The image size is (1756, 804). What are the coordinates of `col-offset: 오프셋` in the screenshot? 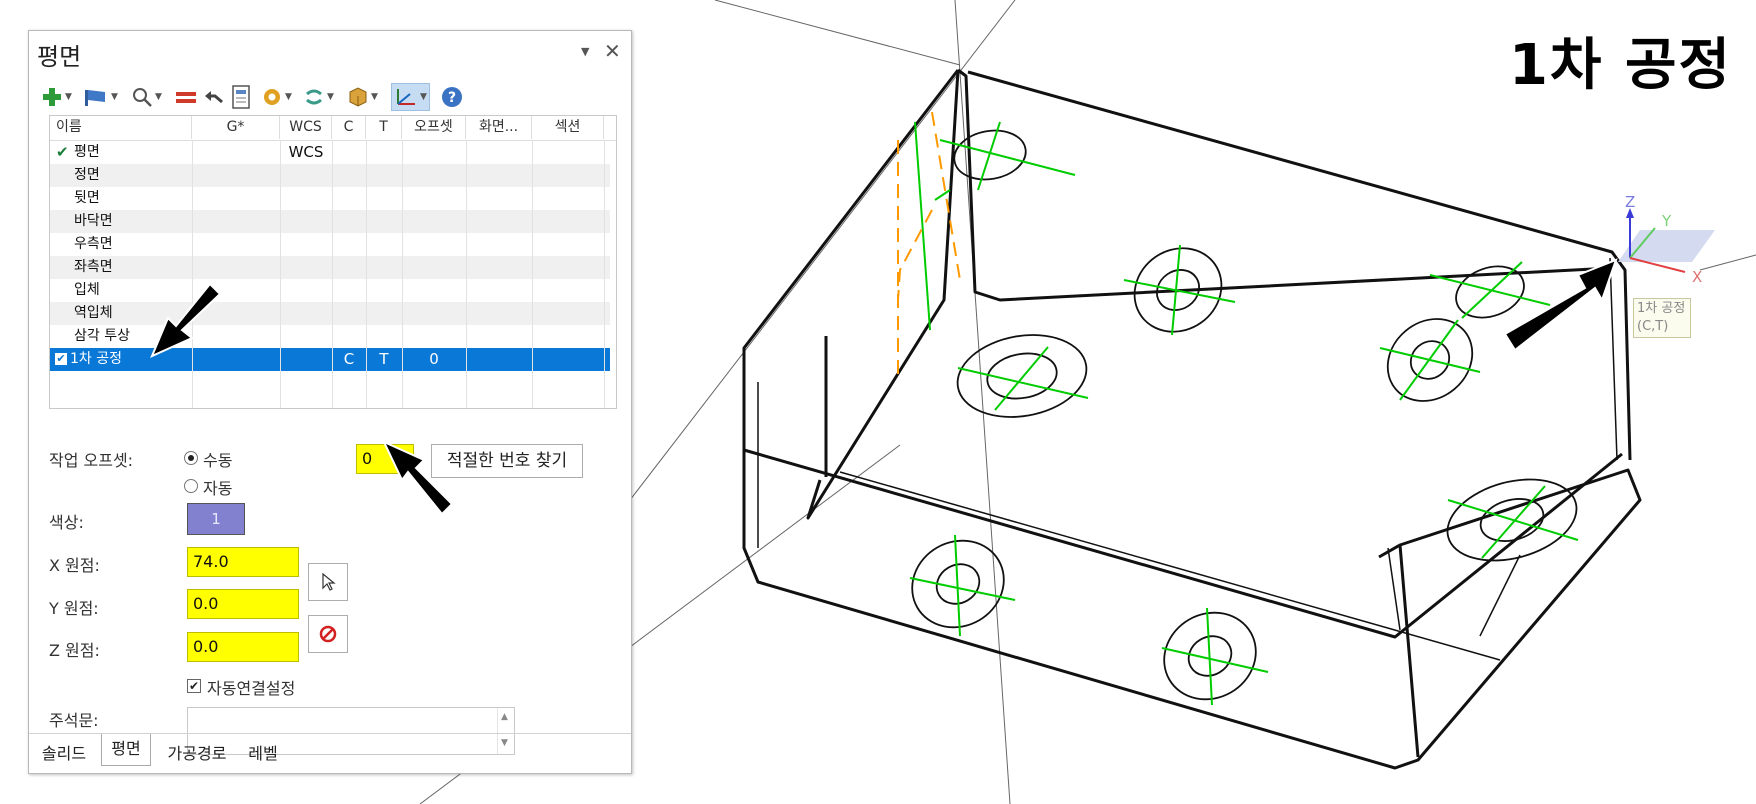 It's located at (434, 127).